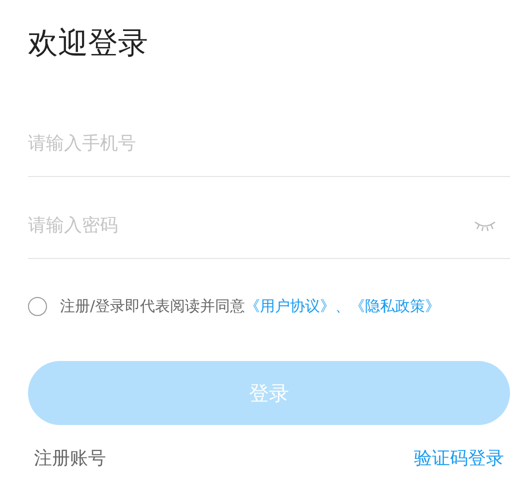 The height and width of the screenshot is (477, 526). Describe the element at coordinates (485, 226) in the screenshot. I see `closed-eye-icon` at that location.